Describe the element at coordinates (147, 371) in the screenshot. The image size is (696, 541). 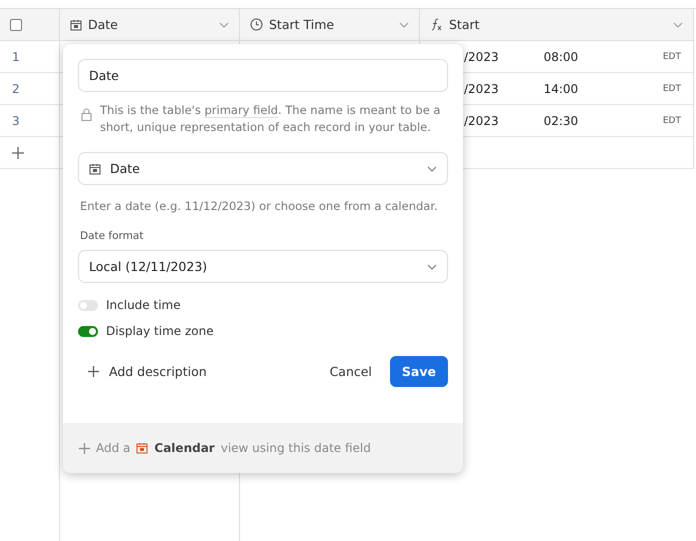
I see `add-description-button: Add description` at that location.